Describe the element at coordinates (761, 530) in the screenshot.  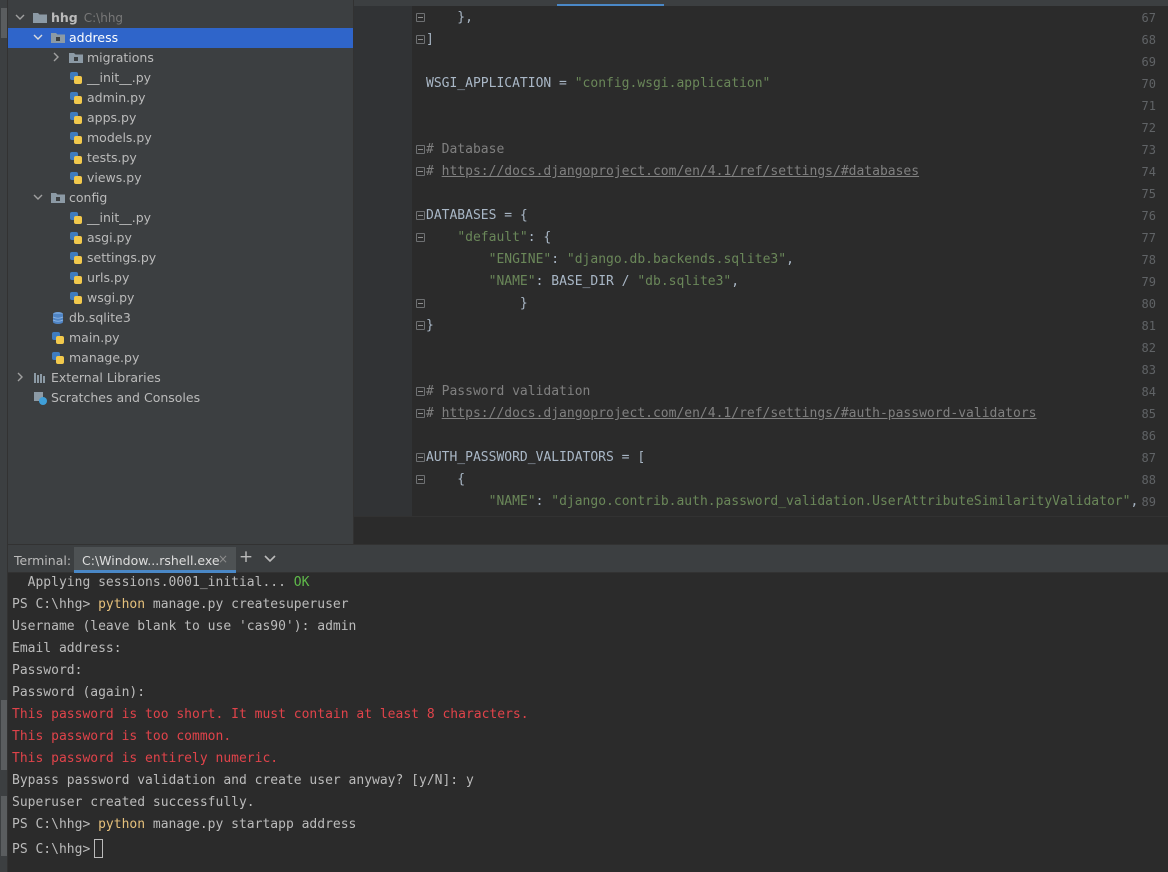
I see `editor-horizontal-scrollbar` at that location.